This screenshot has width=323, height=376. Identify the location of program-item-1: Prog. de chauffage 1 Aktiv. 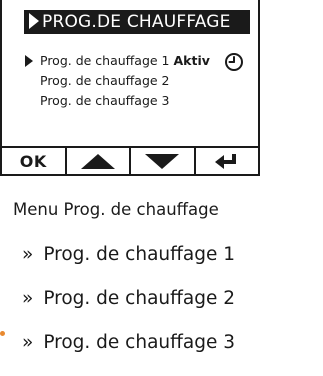
(139, 61).